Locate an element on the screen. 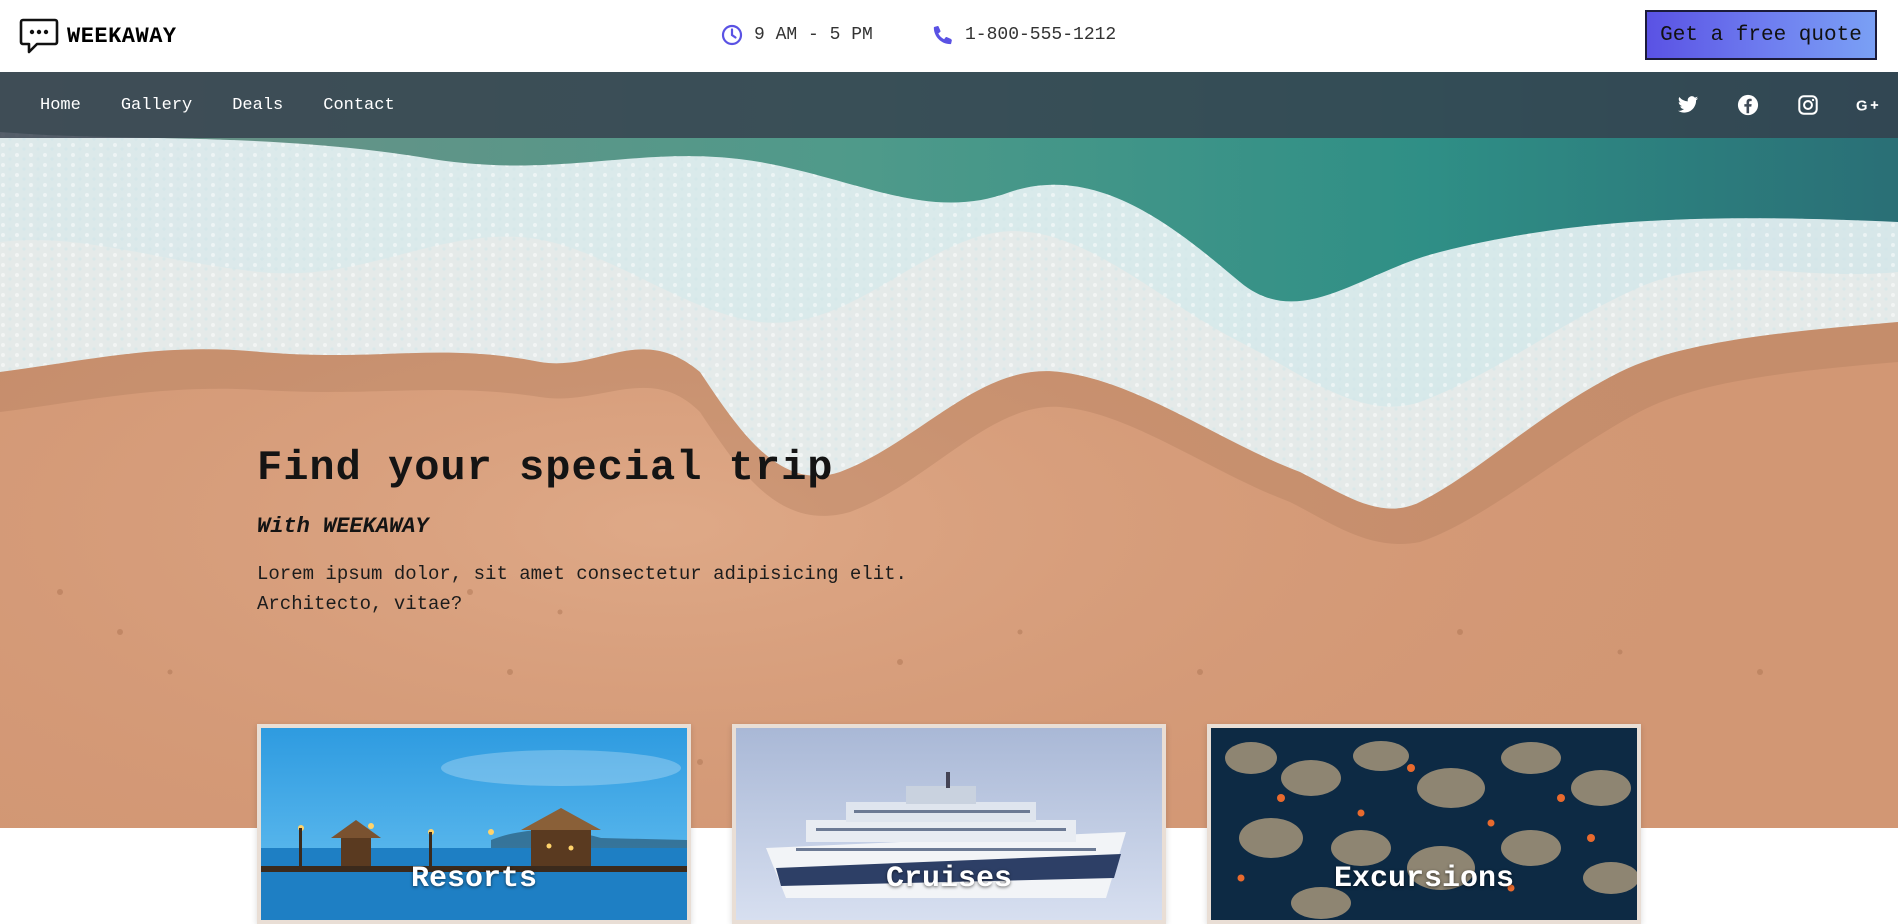 The image size is (1898, 924). free-quote-button: Get a free quote is located at coordinates (1761, 35).